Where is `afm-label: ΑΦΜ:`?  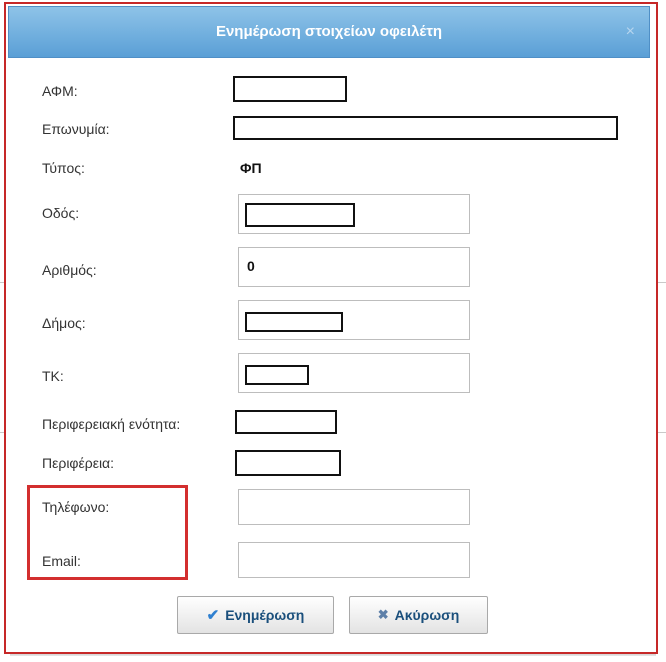
afm-label: ΑΦΜ: is located at coordinates (60, 91).